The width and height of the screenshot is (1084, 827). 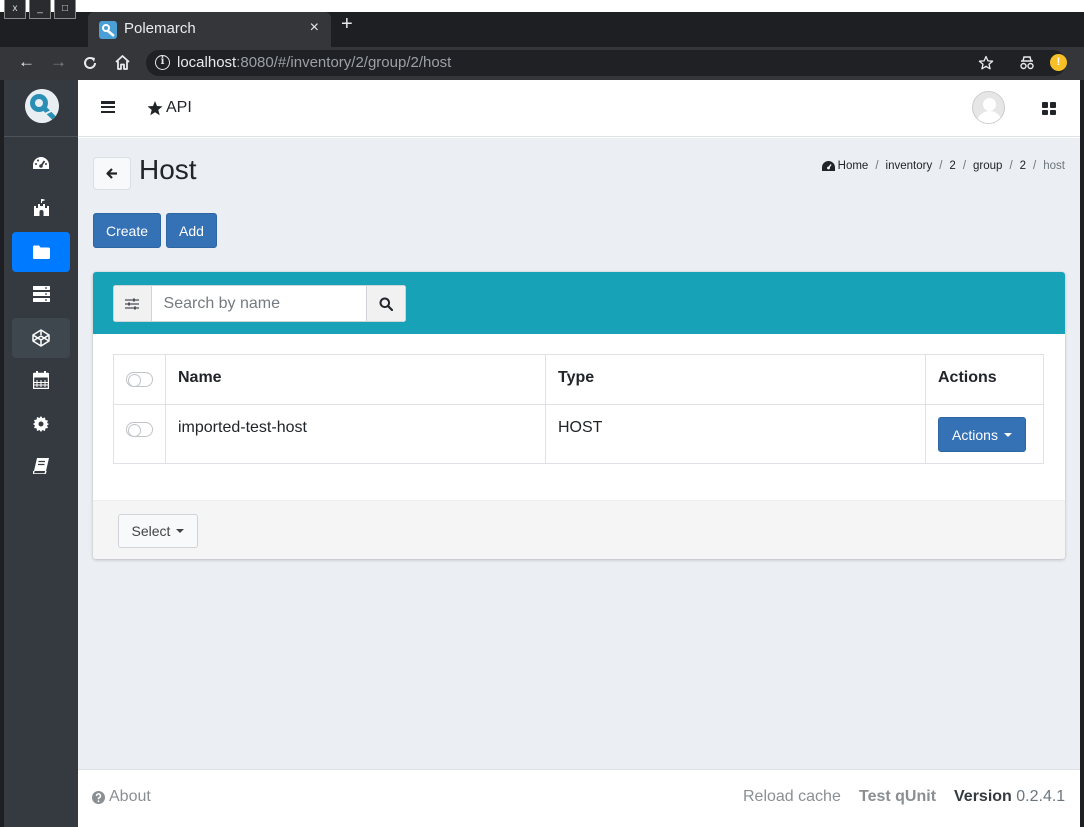 I want to click on top-navbar: API, so click(x=579, y=108).